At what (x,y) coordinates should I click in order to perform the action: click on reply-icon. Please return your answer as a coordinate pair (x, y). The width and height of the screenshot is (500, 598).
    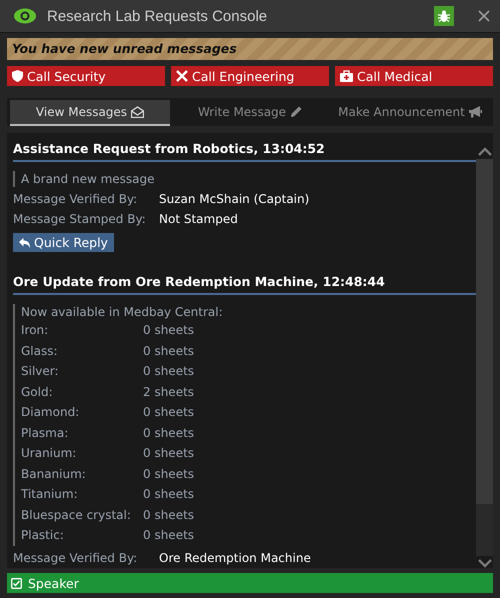
    Looking at the image, I should click on (24, 243).